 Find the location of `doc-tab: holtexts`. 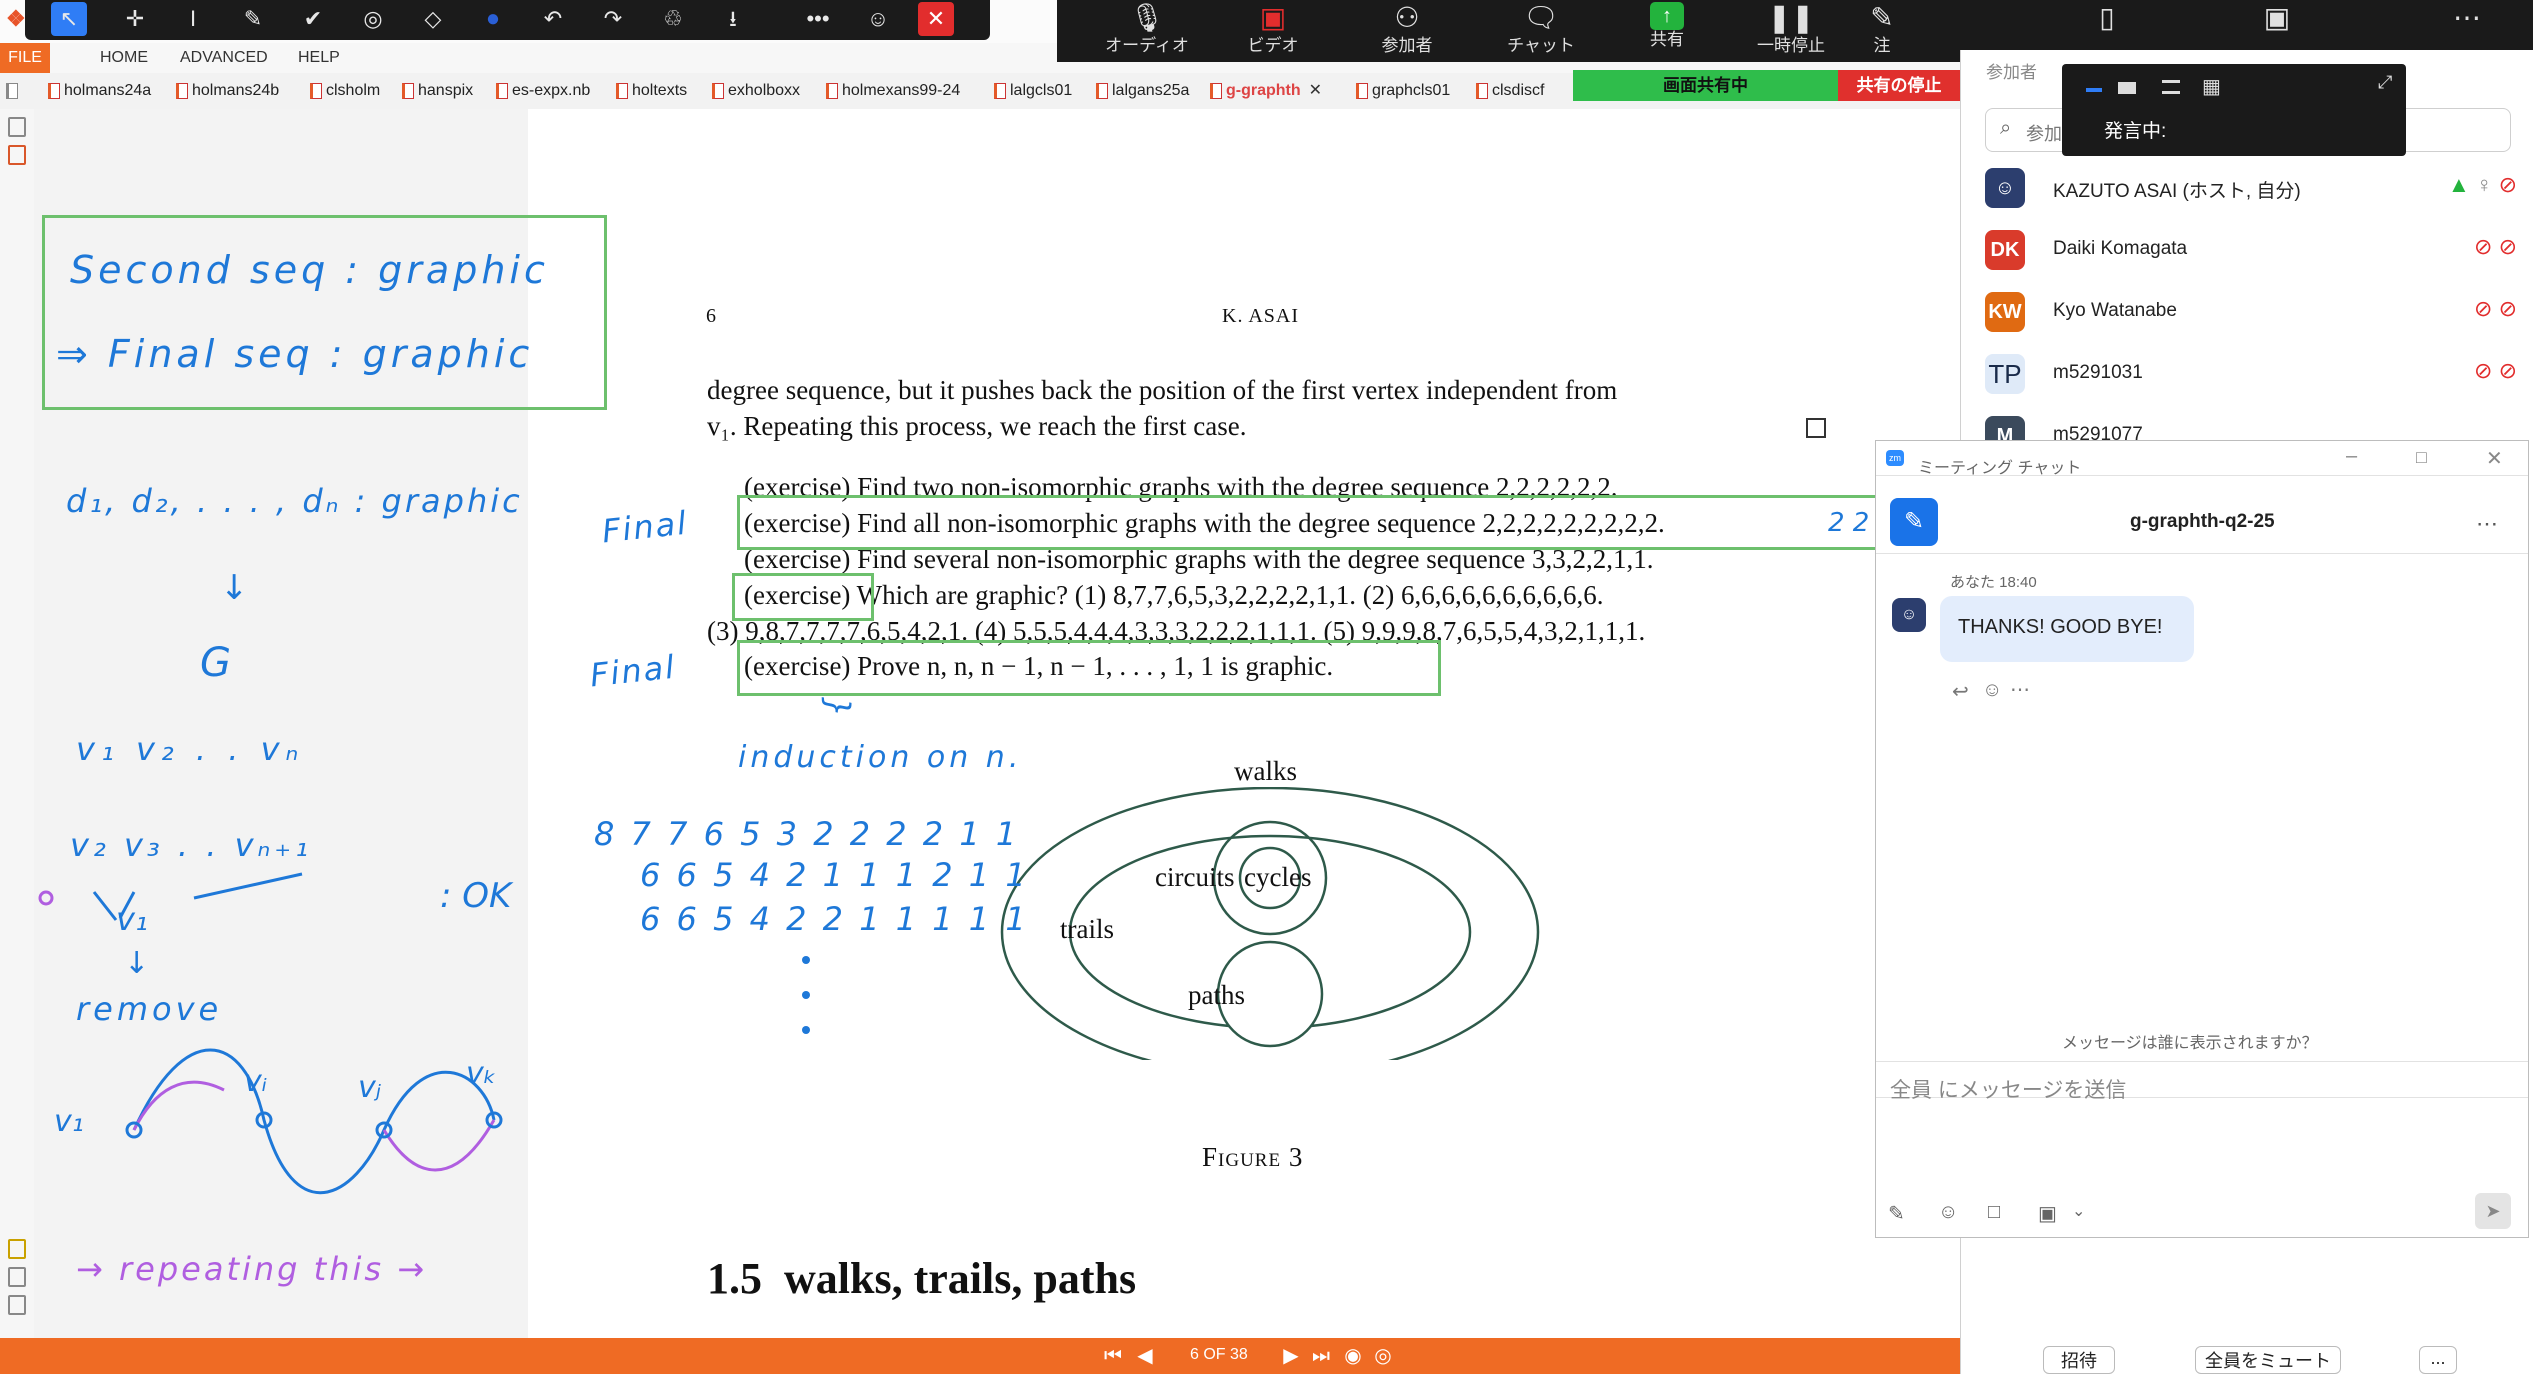

doc-tab: holtexts is located at coordinates (651, 91).